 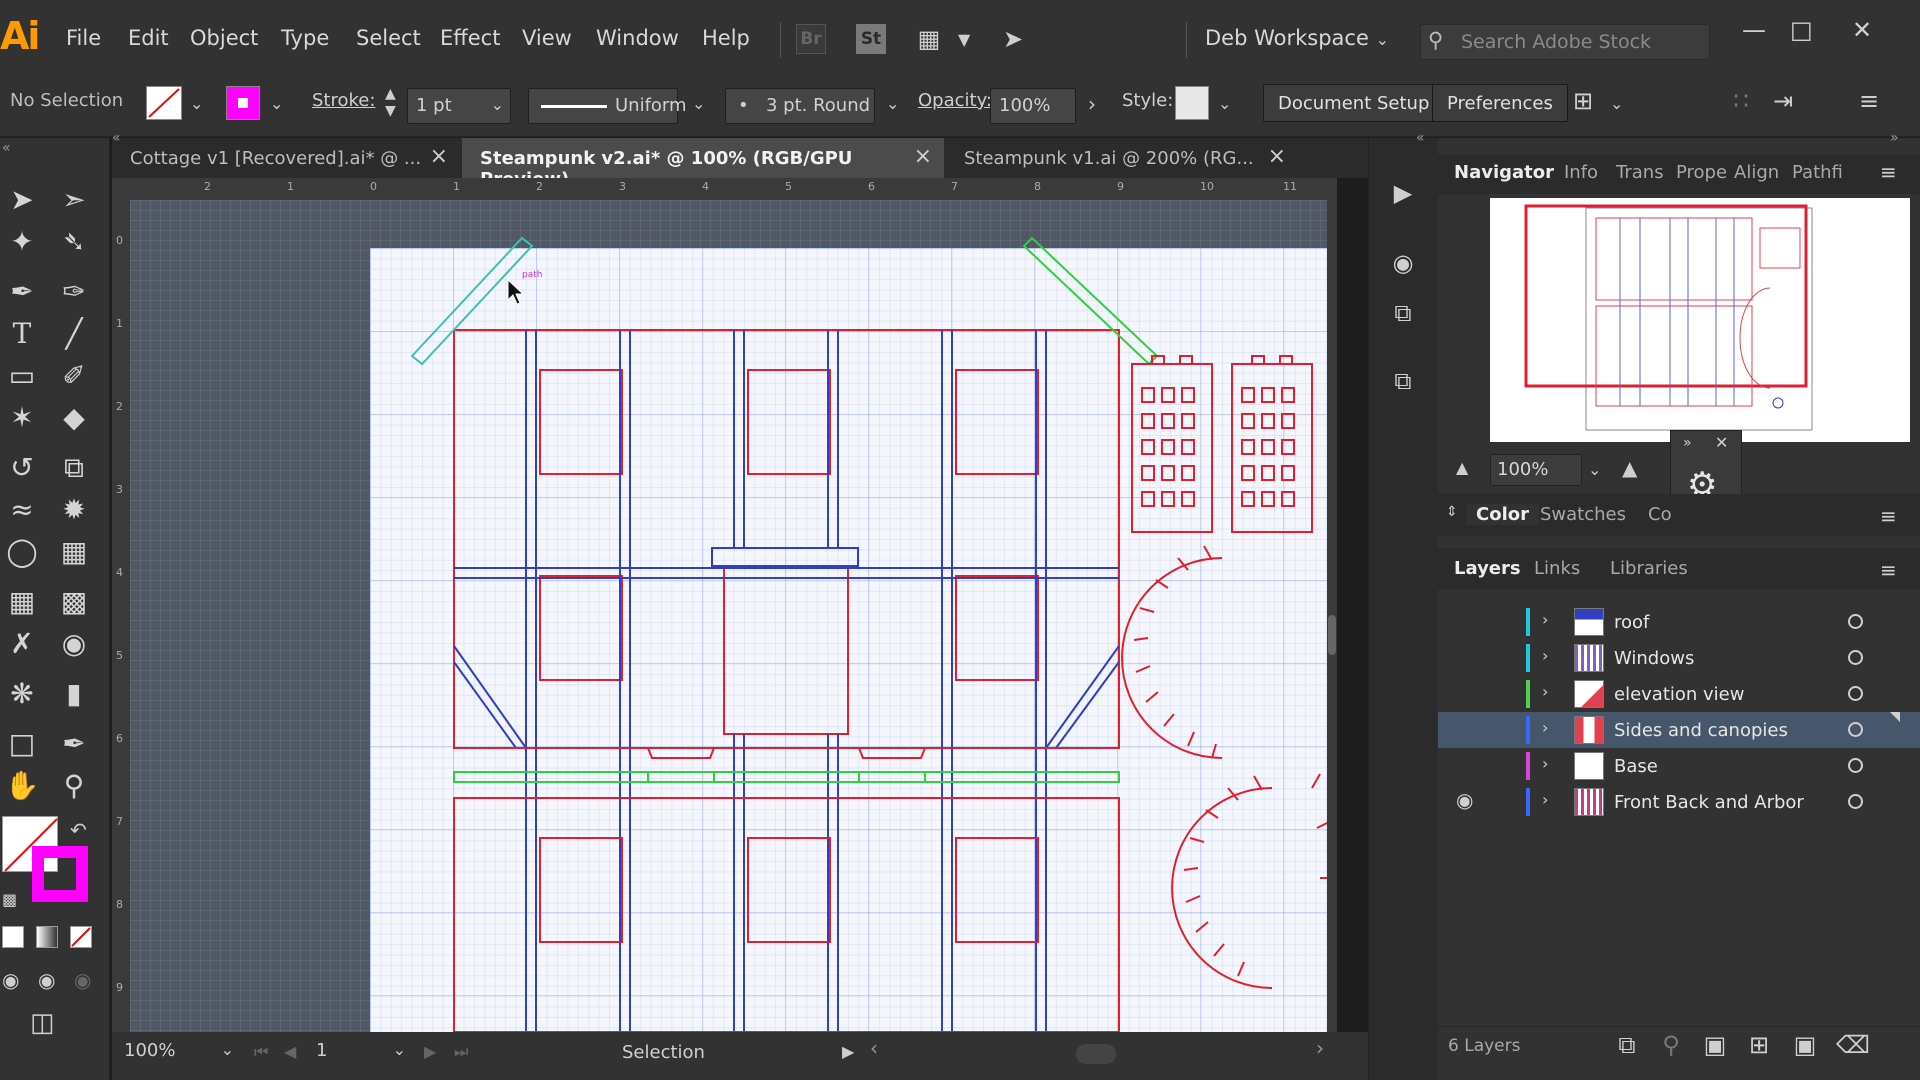 I want to click on direct-selection-tool-icon: ➣, so click(x=74, y=200).